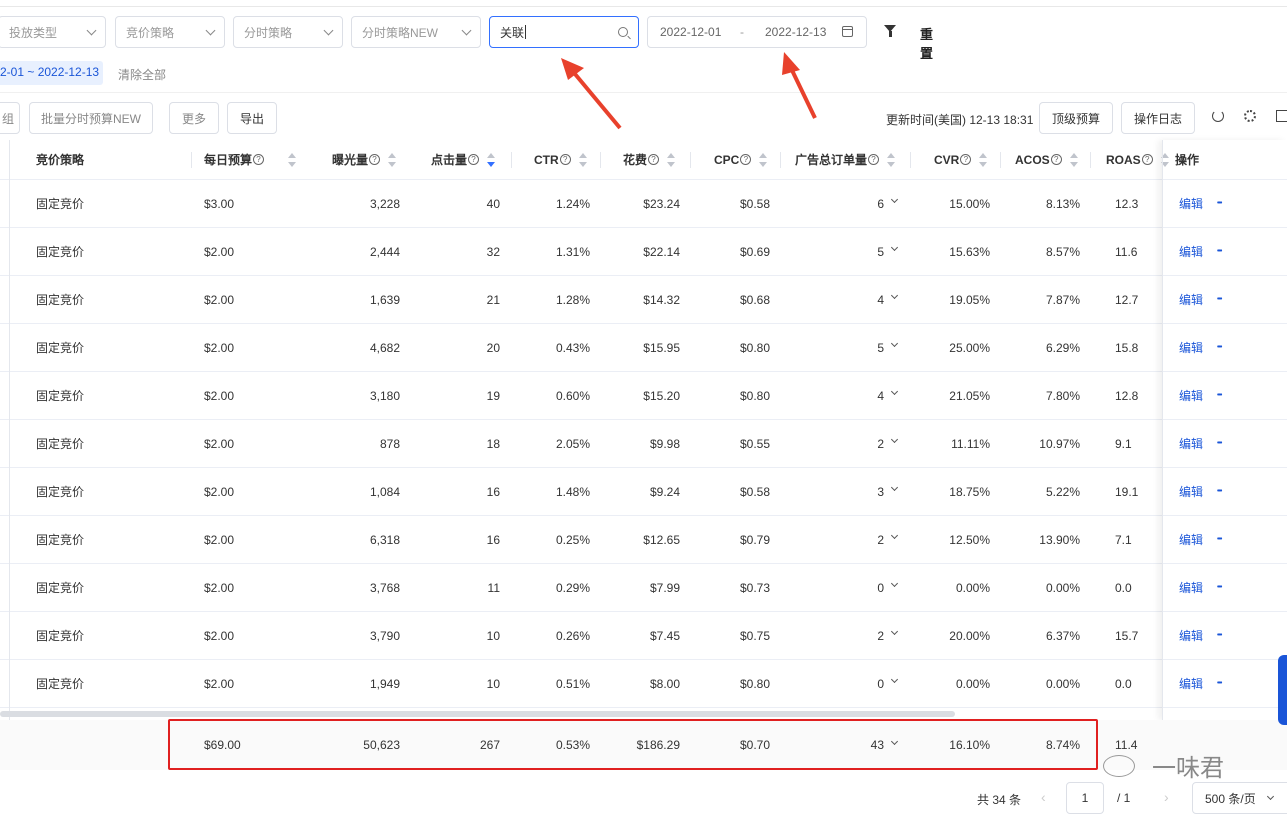  Describe the element at coordinates (591, 94) in the screenshot. I see `arrow-to-search` at that location.